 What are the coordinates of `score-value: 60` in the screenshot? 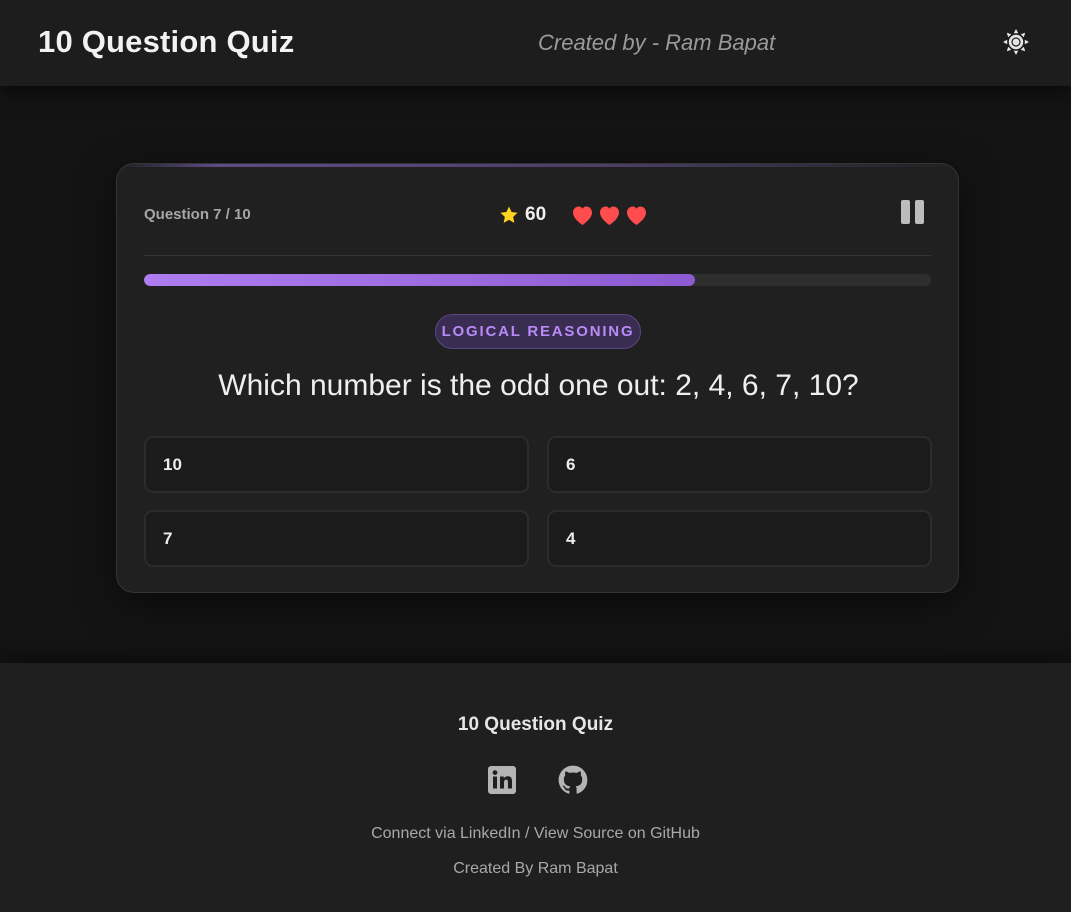 It's located at (536, 214).